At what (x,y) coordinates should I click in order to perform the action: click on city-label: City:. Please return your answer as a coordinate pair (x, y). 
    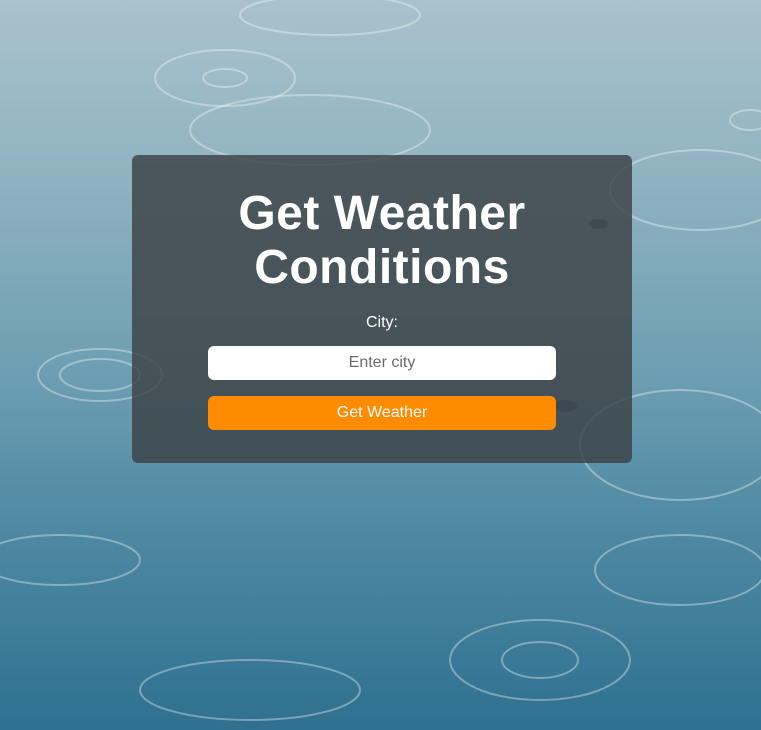
    Looking at the image, I should click on (382, 322).